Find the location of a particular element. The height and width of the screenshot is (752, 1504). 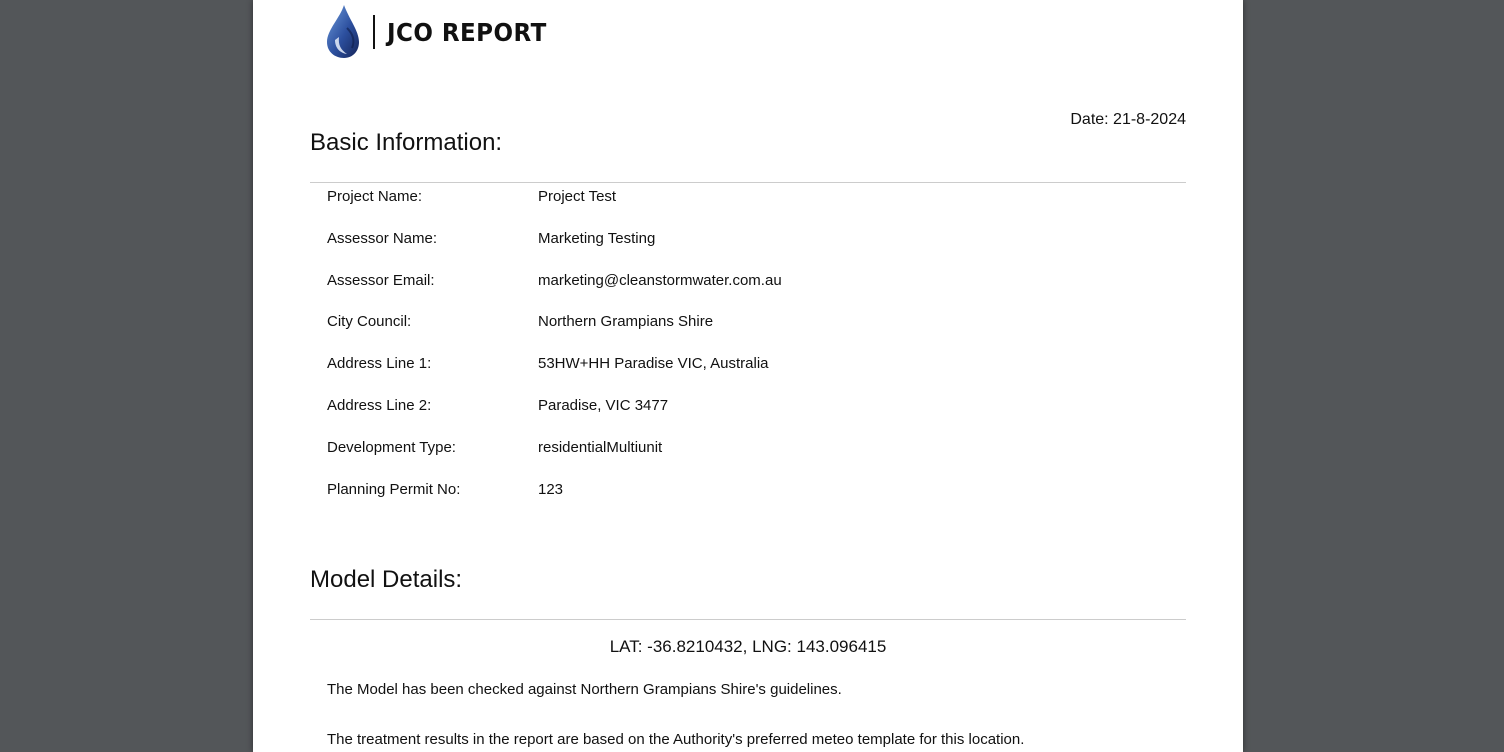

info-row-city-council: City Council: Northern Grampians Shire is located at coordinates (737, 334).